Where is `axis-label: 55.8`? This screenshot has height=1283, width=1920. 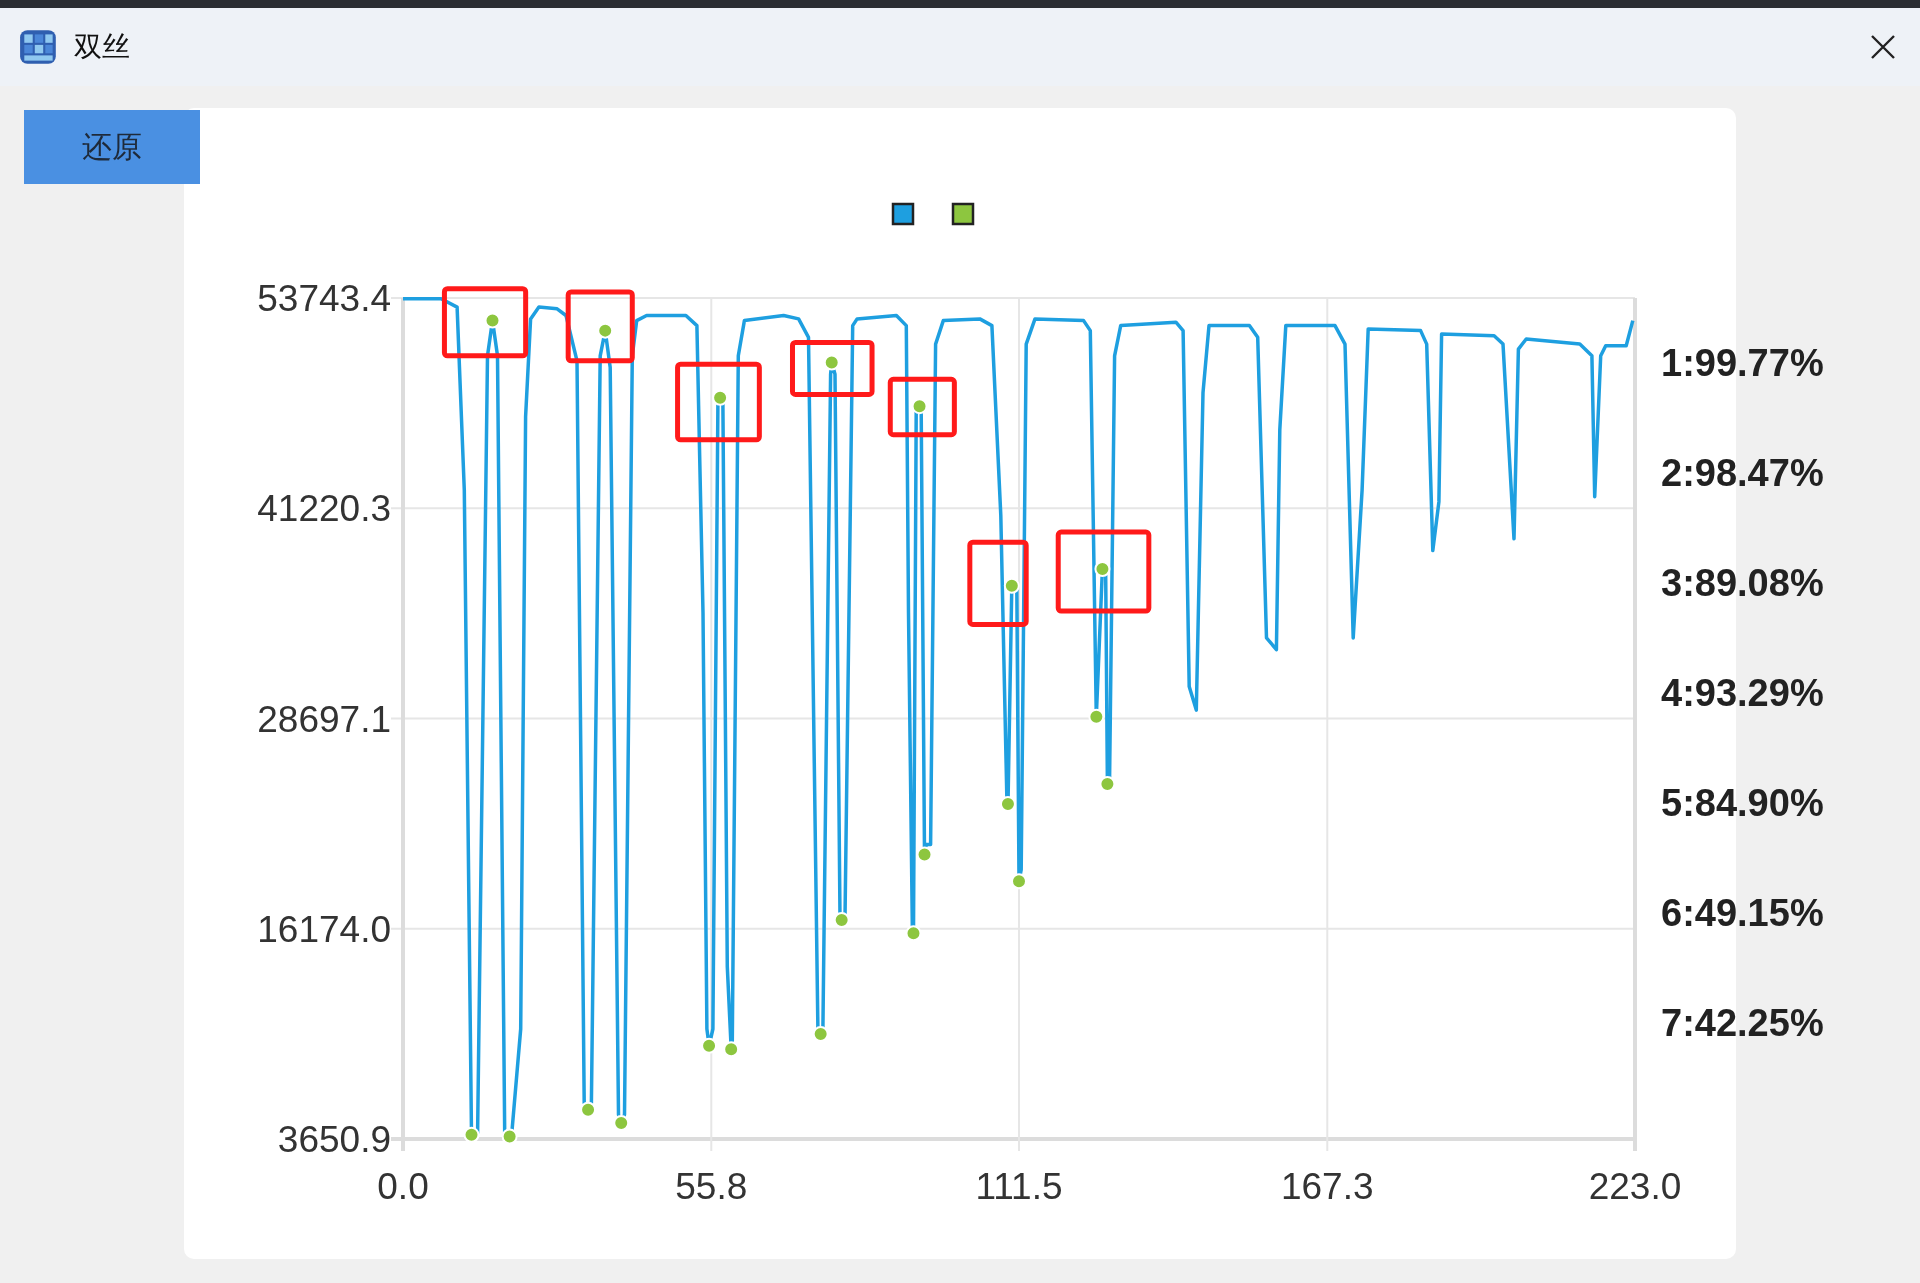 axis-label: 55.8 is located at coordinates (711, 1186).